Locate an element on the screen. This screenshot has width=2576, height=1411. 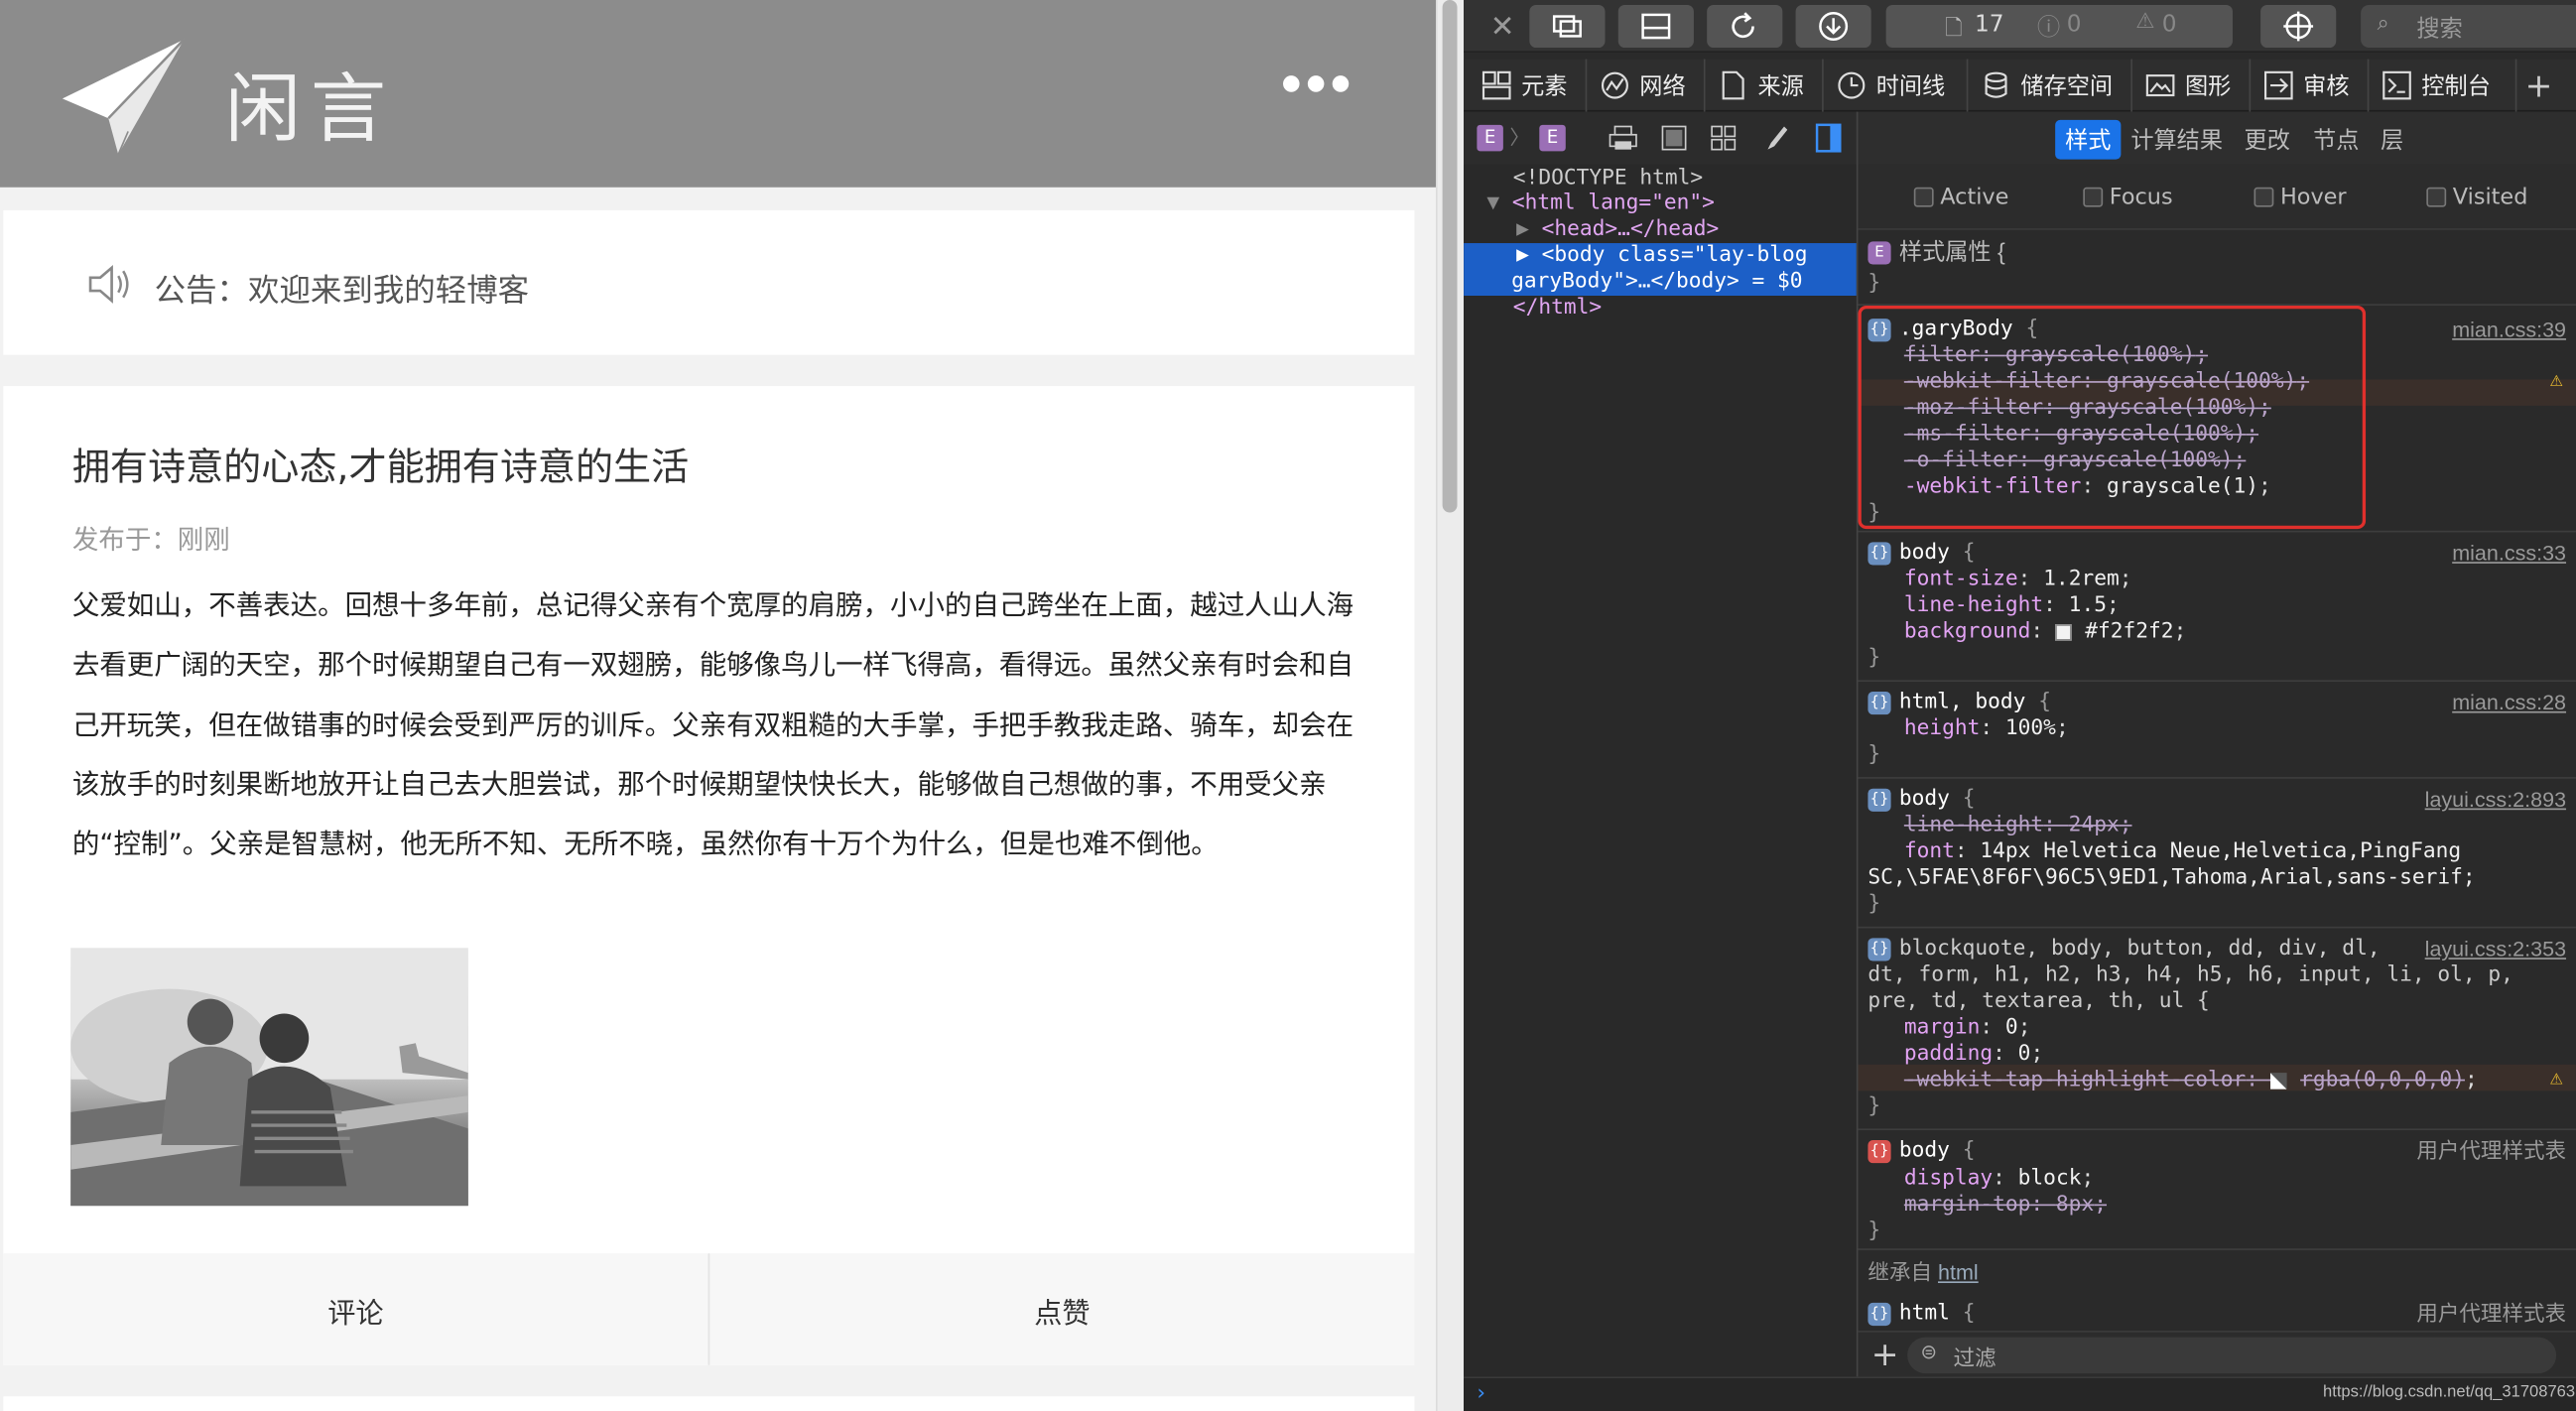
sources-icon is located at coordinates (1733, 85).